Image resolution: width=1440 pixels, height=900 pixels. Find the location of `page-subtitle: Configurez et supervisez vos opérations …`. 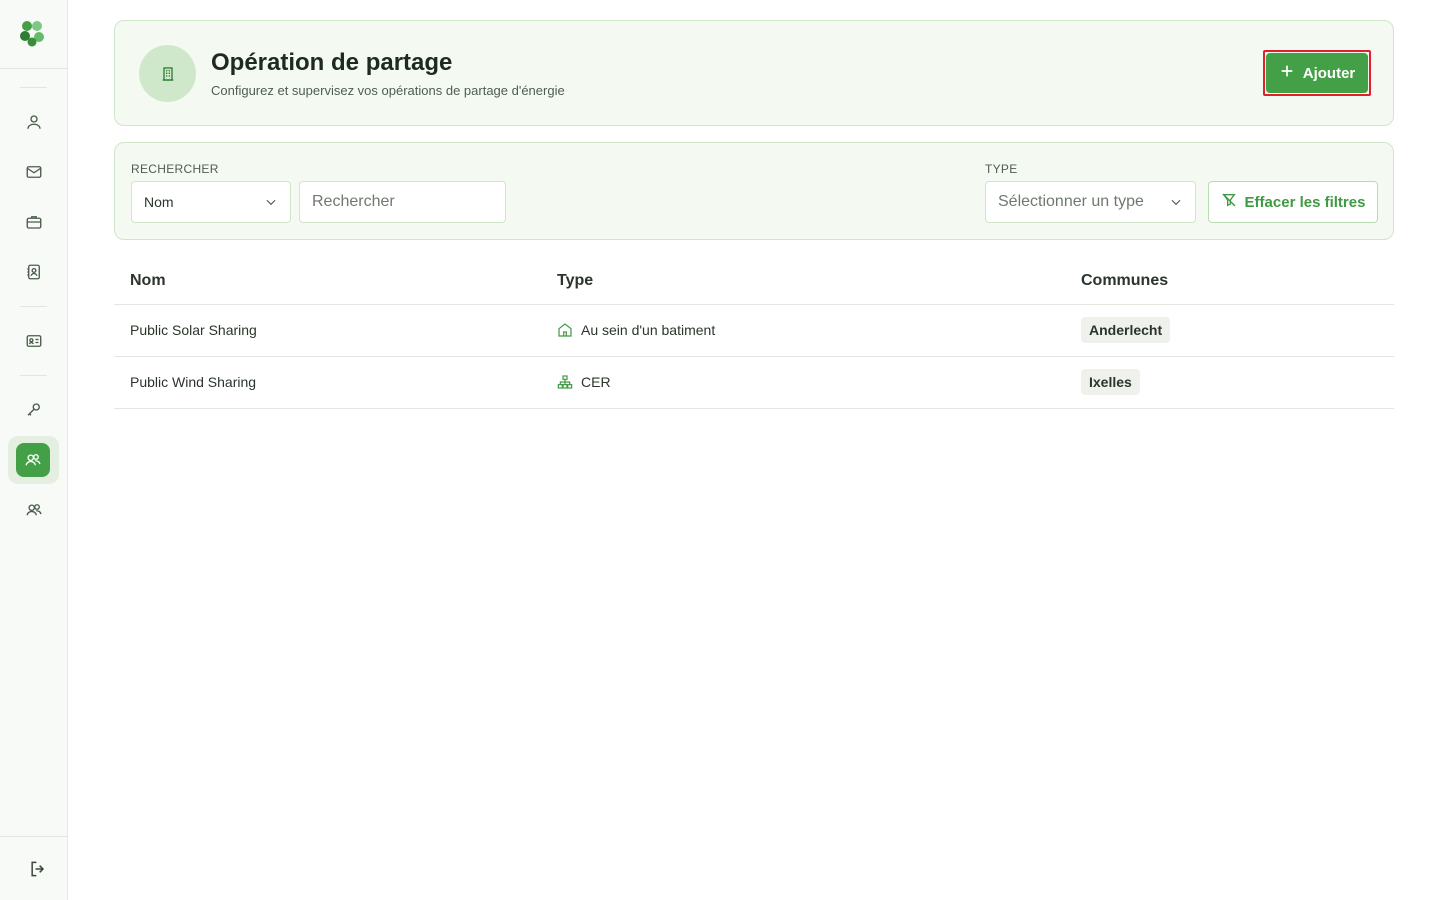

page-subtitle: Configurez et supervisez vos opérations … is located at coordinates (388, 90).